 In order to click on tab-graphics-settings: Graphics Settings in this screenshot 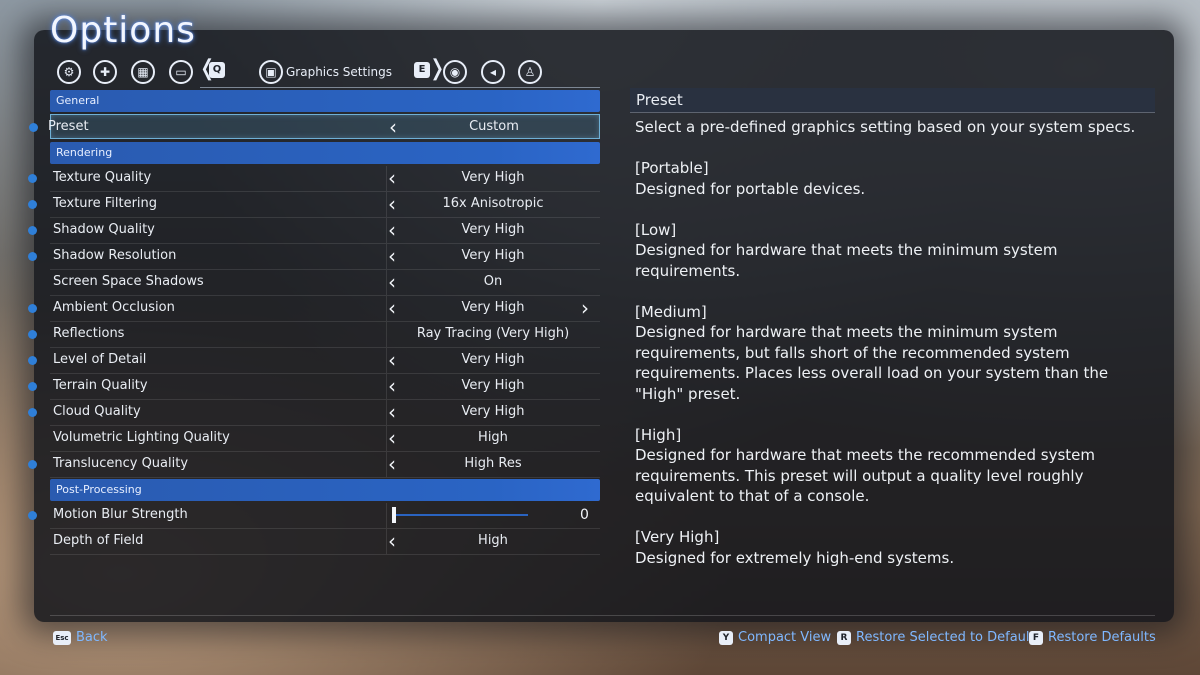, I will do `click(339, 72)`.